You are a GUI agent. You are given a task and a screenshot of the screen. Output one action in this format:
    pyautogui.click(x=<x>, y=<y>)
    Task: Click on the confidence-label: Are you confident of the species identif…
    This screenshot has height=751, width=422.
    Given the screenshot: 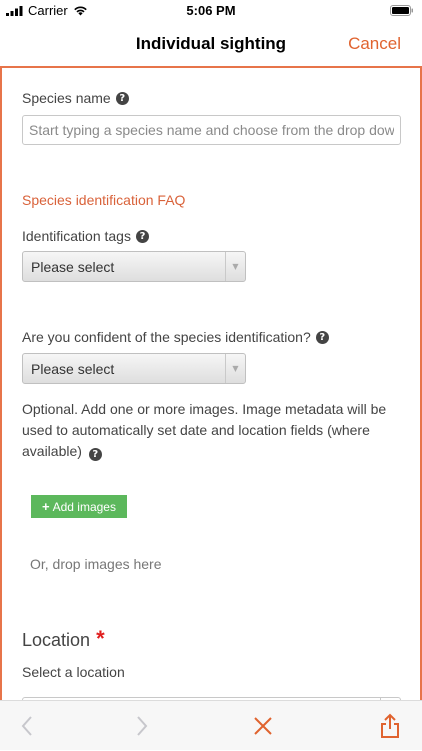 What is the action you would take?
    pyautogui.click(x=175, y=337)
    